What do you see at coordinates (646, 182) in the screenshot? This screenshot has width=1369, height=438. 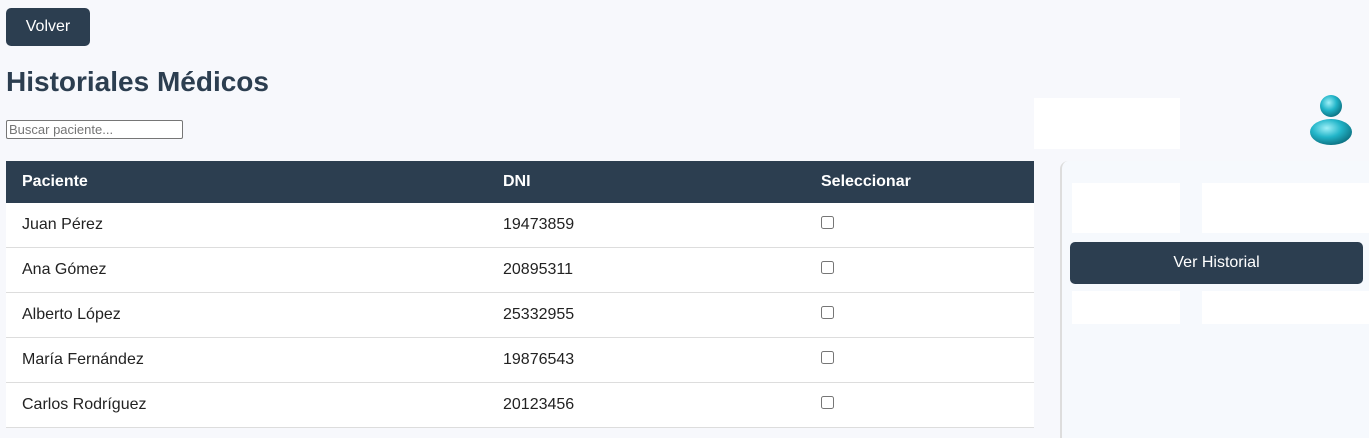 I see `column-header-dni: DNI` at bounding box center [646, 182].